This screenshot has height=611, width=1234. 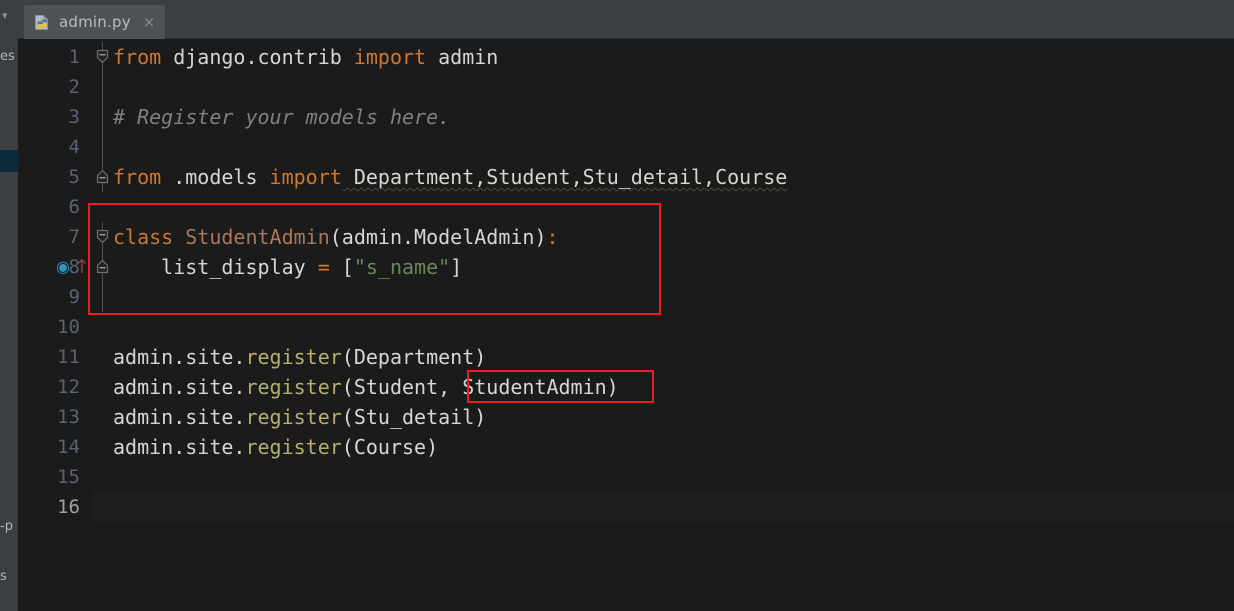 What do you see at coordinates (143, 237) in the screenshot?
I see `code-token: class` at bounding box center [143, 237].